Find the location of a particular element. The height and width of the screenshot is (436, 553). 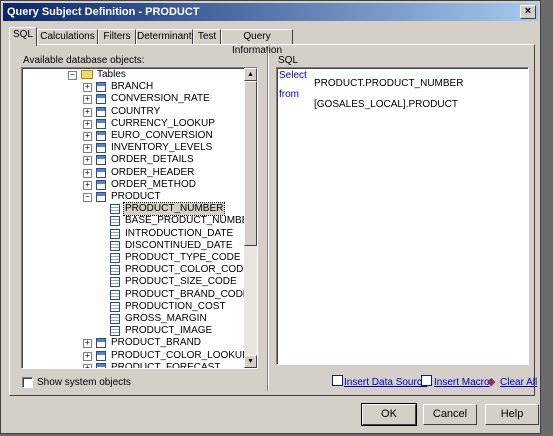

insert-data-source-link: Insert Data Source is located at coordinates (385, 382).